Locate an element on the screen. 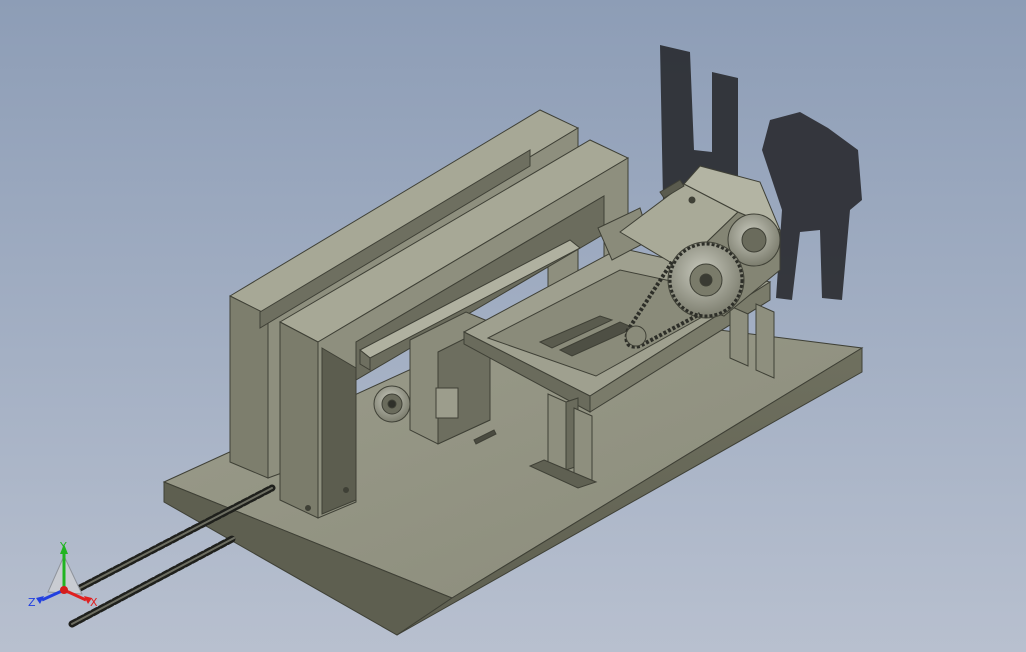 This screenshot has height=652, width=1026. triad-origin is located at coordinates (64, 590).